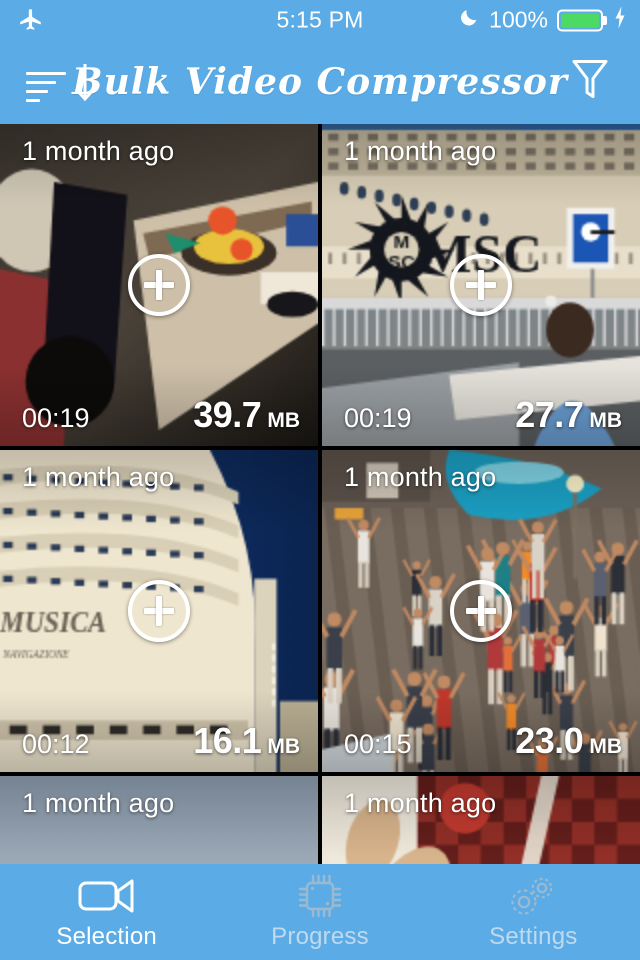  Describe the element at coordinates (320, 20) in the screenshot. I see `status-bar: 5:15 PM 100%` at that location.